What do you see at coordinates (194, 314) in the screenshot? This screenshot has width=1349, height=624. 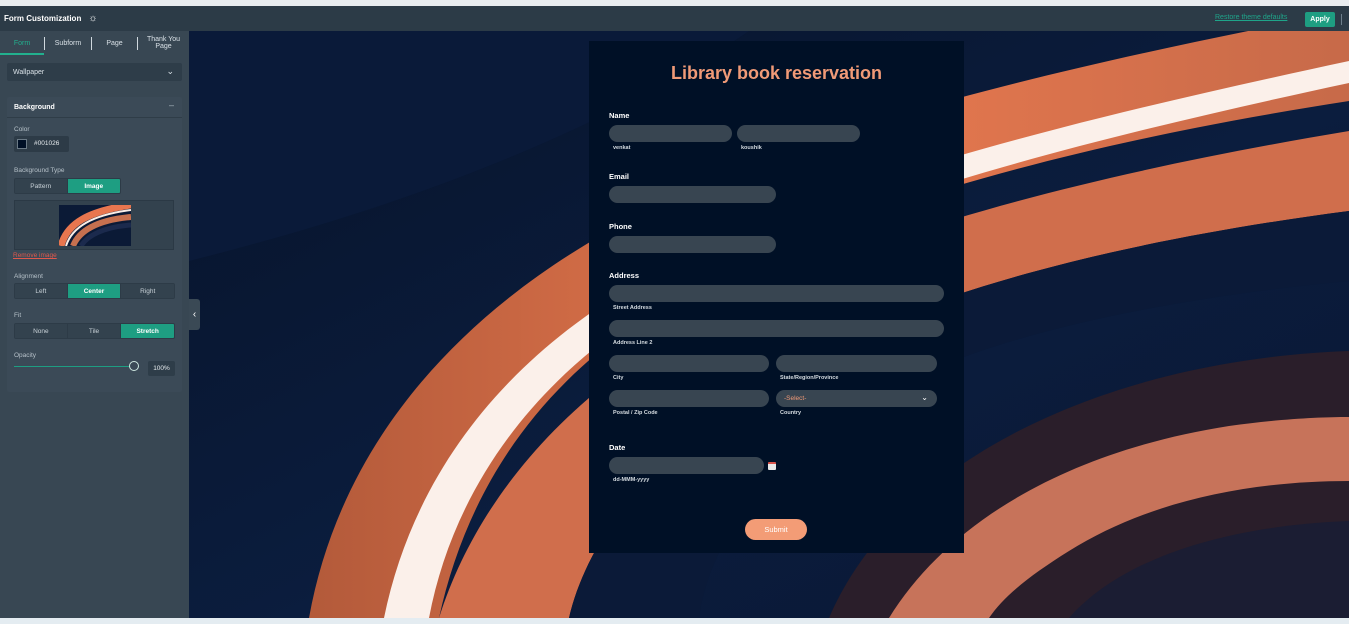 I see `chevron-left-icon: ‹` at bounding box center [194, 314].